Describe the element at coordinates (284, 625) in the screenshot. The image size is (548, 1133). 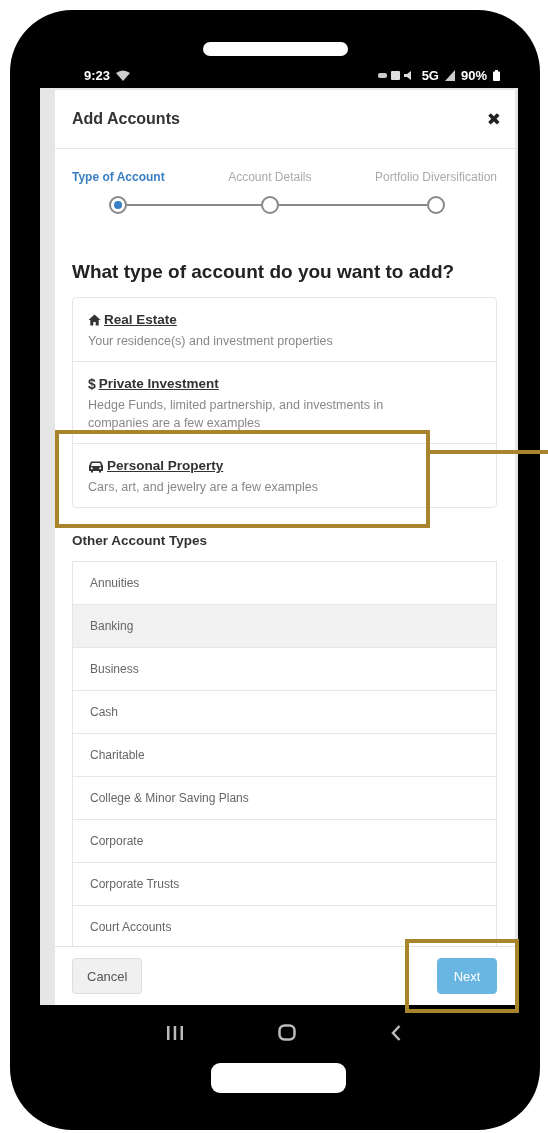
I see `list-item: Banking` at that location.